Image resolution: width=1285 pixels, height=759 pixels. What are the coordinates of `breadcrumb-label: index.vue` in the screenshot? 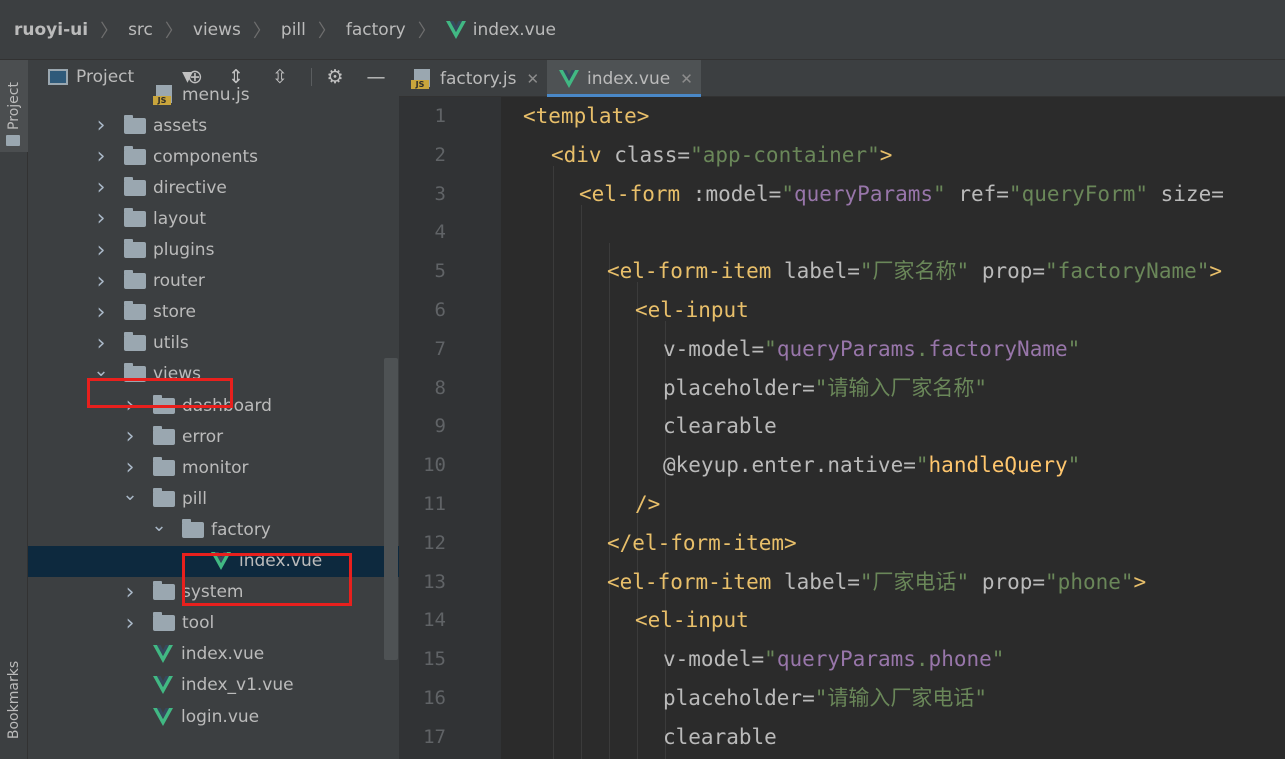 It's located at (514, 29).